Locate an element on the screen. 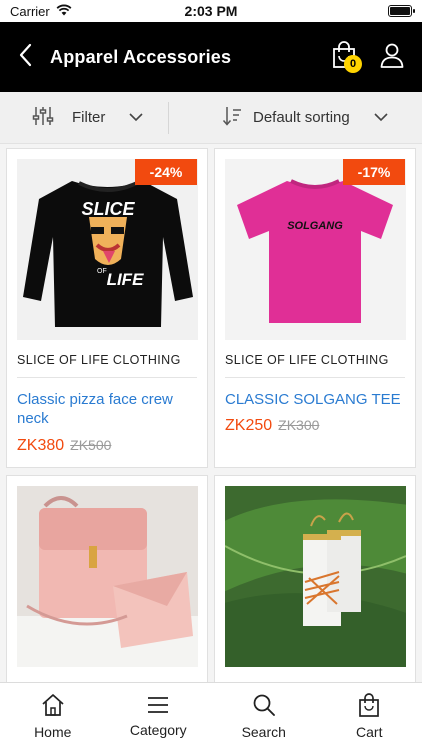 This screenshot has width=422, height=750. menu-icon is located at coordinates (158, 706).